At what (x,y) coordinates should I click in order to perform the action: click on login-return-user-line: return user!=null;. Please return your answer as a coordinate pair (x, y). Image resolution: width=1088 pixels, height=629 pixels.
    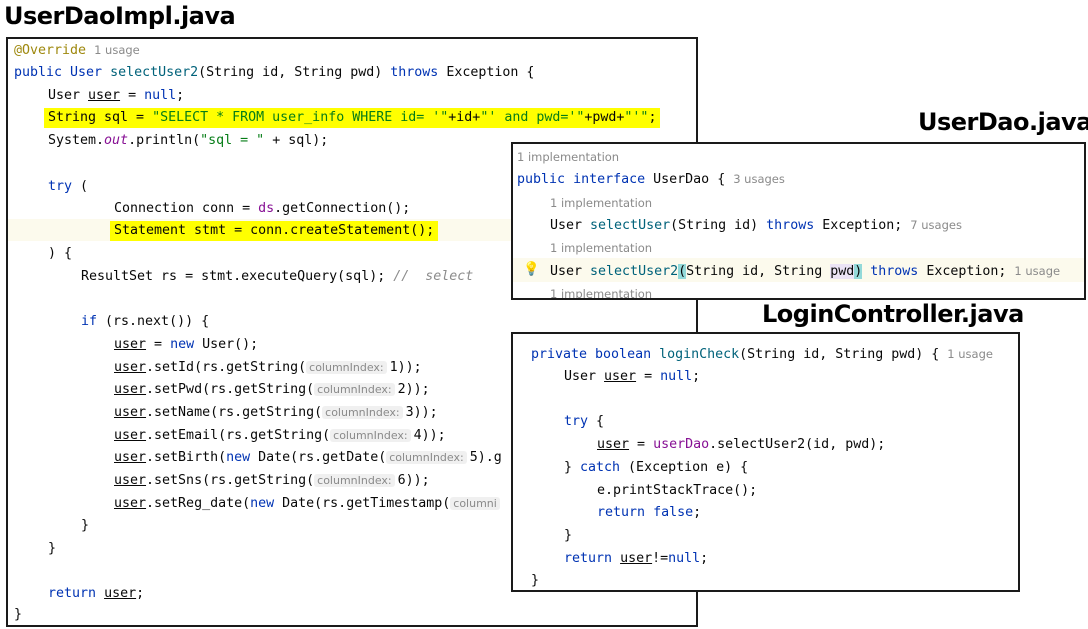
    Looking at the image, I should click on (636, 558).